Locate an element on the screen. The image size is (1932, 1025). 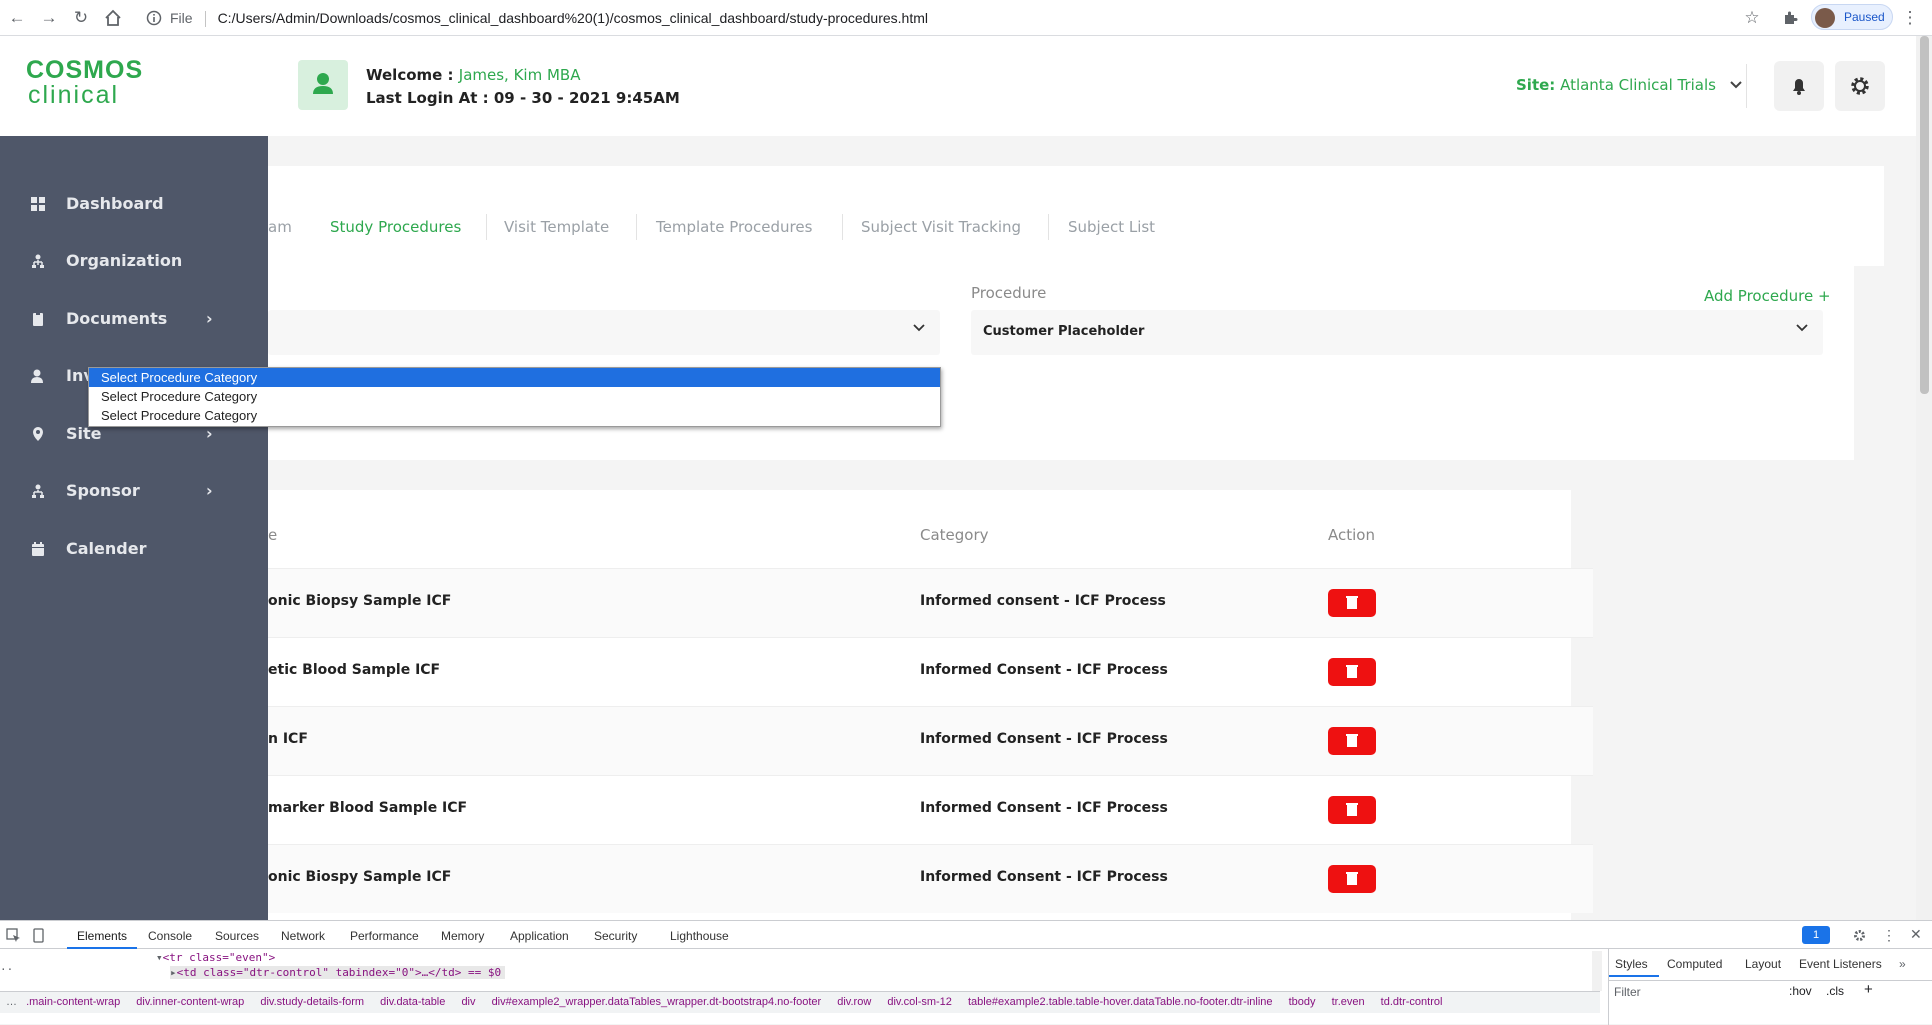
breadcrumb-item: td.dtr-control is located at coordinates (1412, 1002).